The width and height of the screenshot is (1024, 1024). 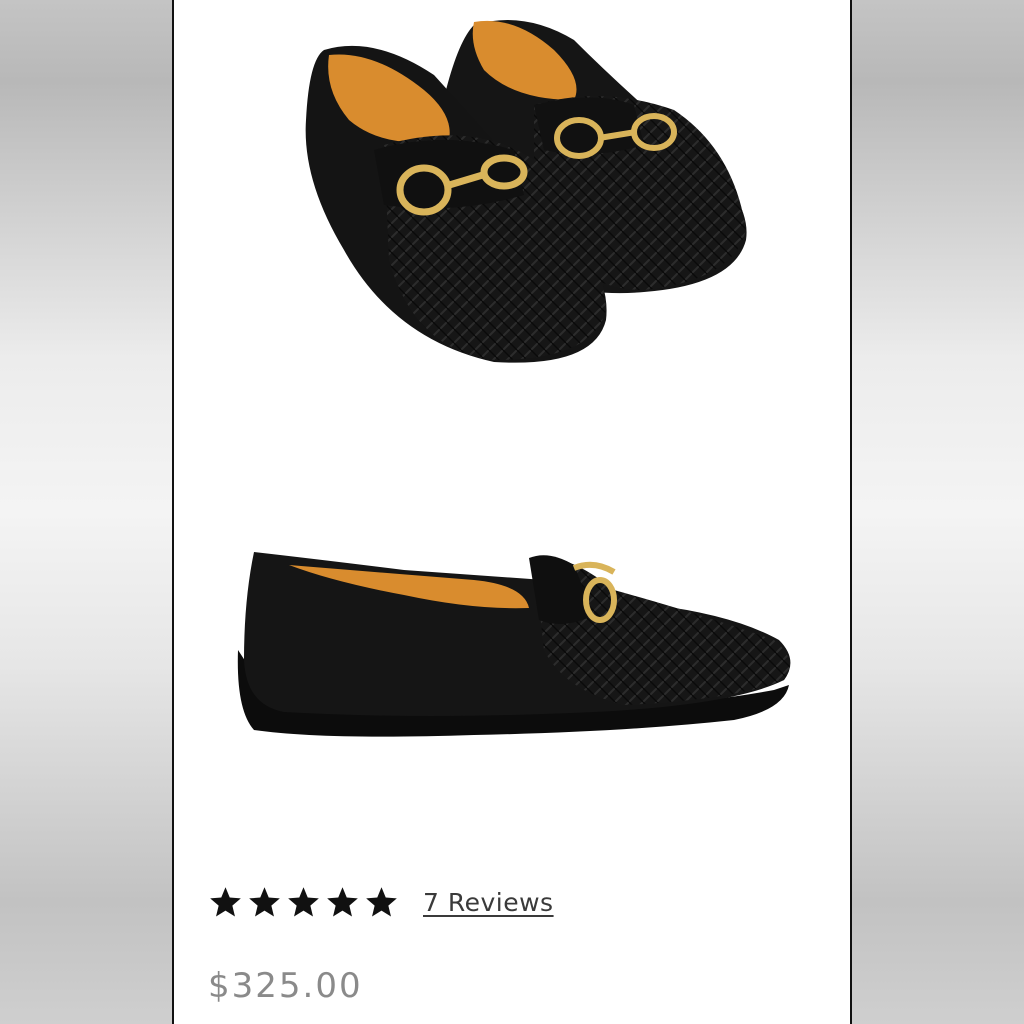 What do you see at coordinates (488, 902) in the screenshot?
I see `reviews-link: 7 Reviews` at bounding box center [488, 902].